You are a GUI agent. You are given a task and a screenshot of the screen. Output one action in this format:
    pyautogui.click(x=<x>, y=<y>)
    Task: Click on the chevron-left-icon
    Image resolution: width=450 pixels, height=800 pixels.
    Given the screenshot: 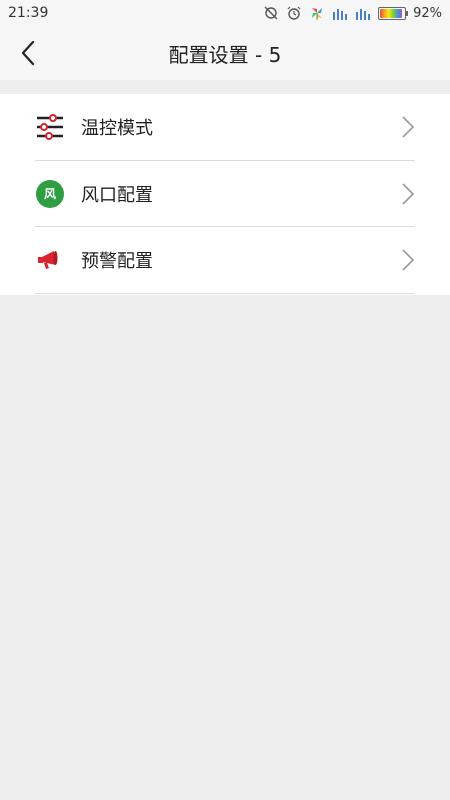 What is the action you would take?
    pyautogui.click(x=28, y=53)
    